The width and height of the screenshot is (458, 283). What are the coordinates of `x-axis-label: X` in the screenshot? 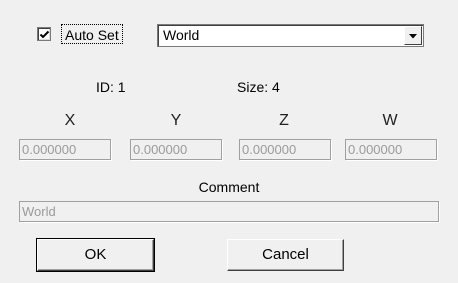 It's located at (70, 120).